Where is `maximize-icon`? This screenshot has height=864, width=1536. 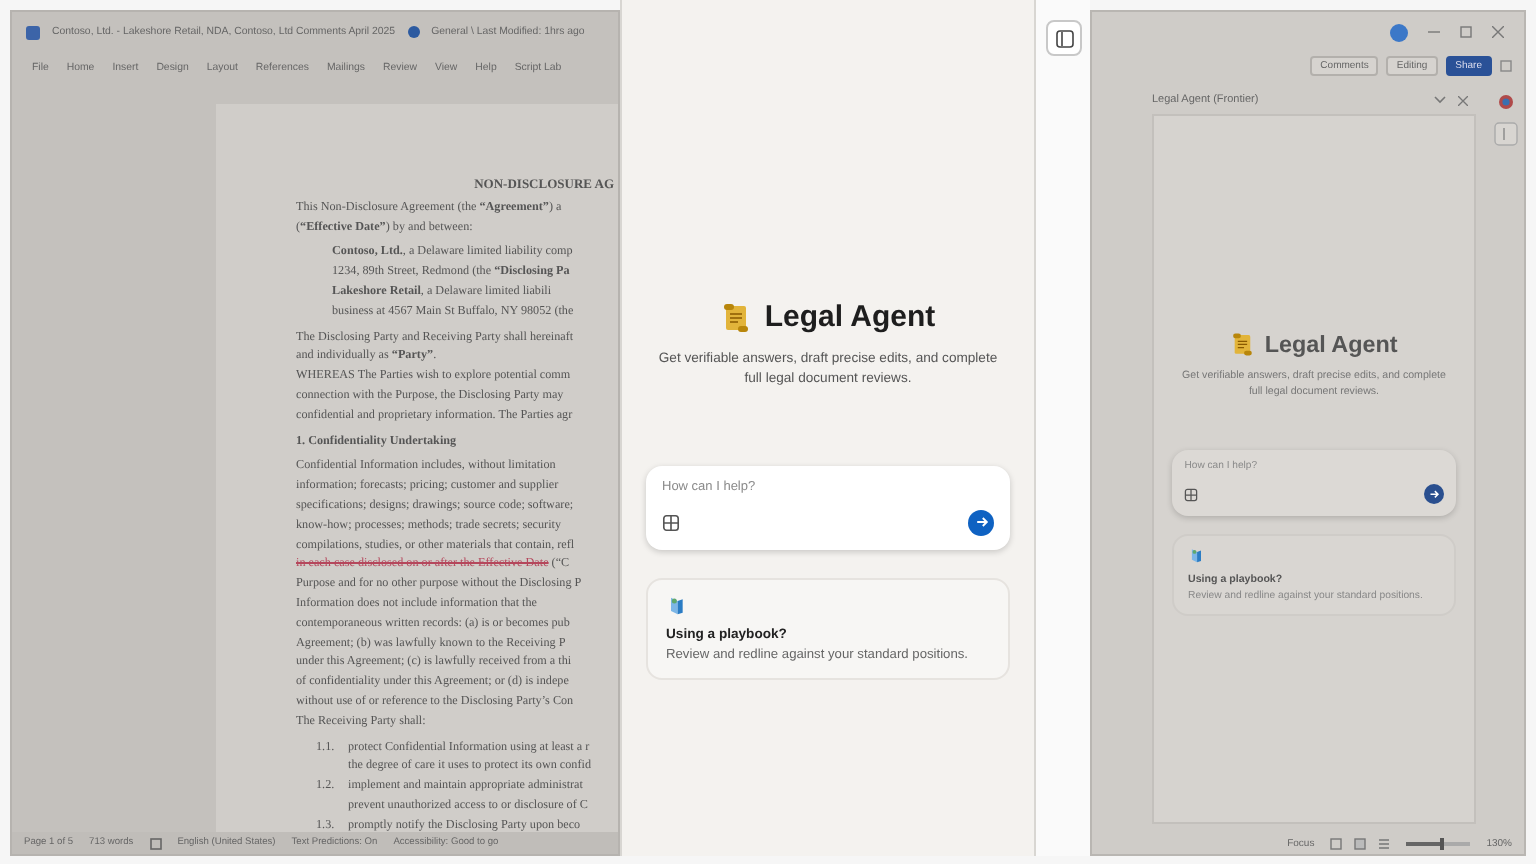
maximize-icon is located at coordinates (1466, 32).